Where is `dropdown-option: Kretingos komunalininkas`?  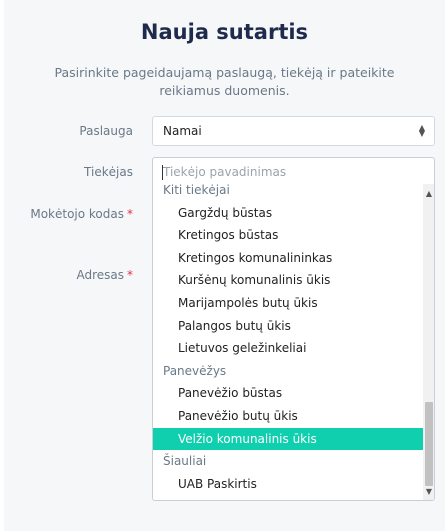
dropdown-option: Kretingos komunalininkas is located at coordinates (288, 258).